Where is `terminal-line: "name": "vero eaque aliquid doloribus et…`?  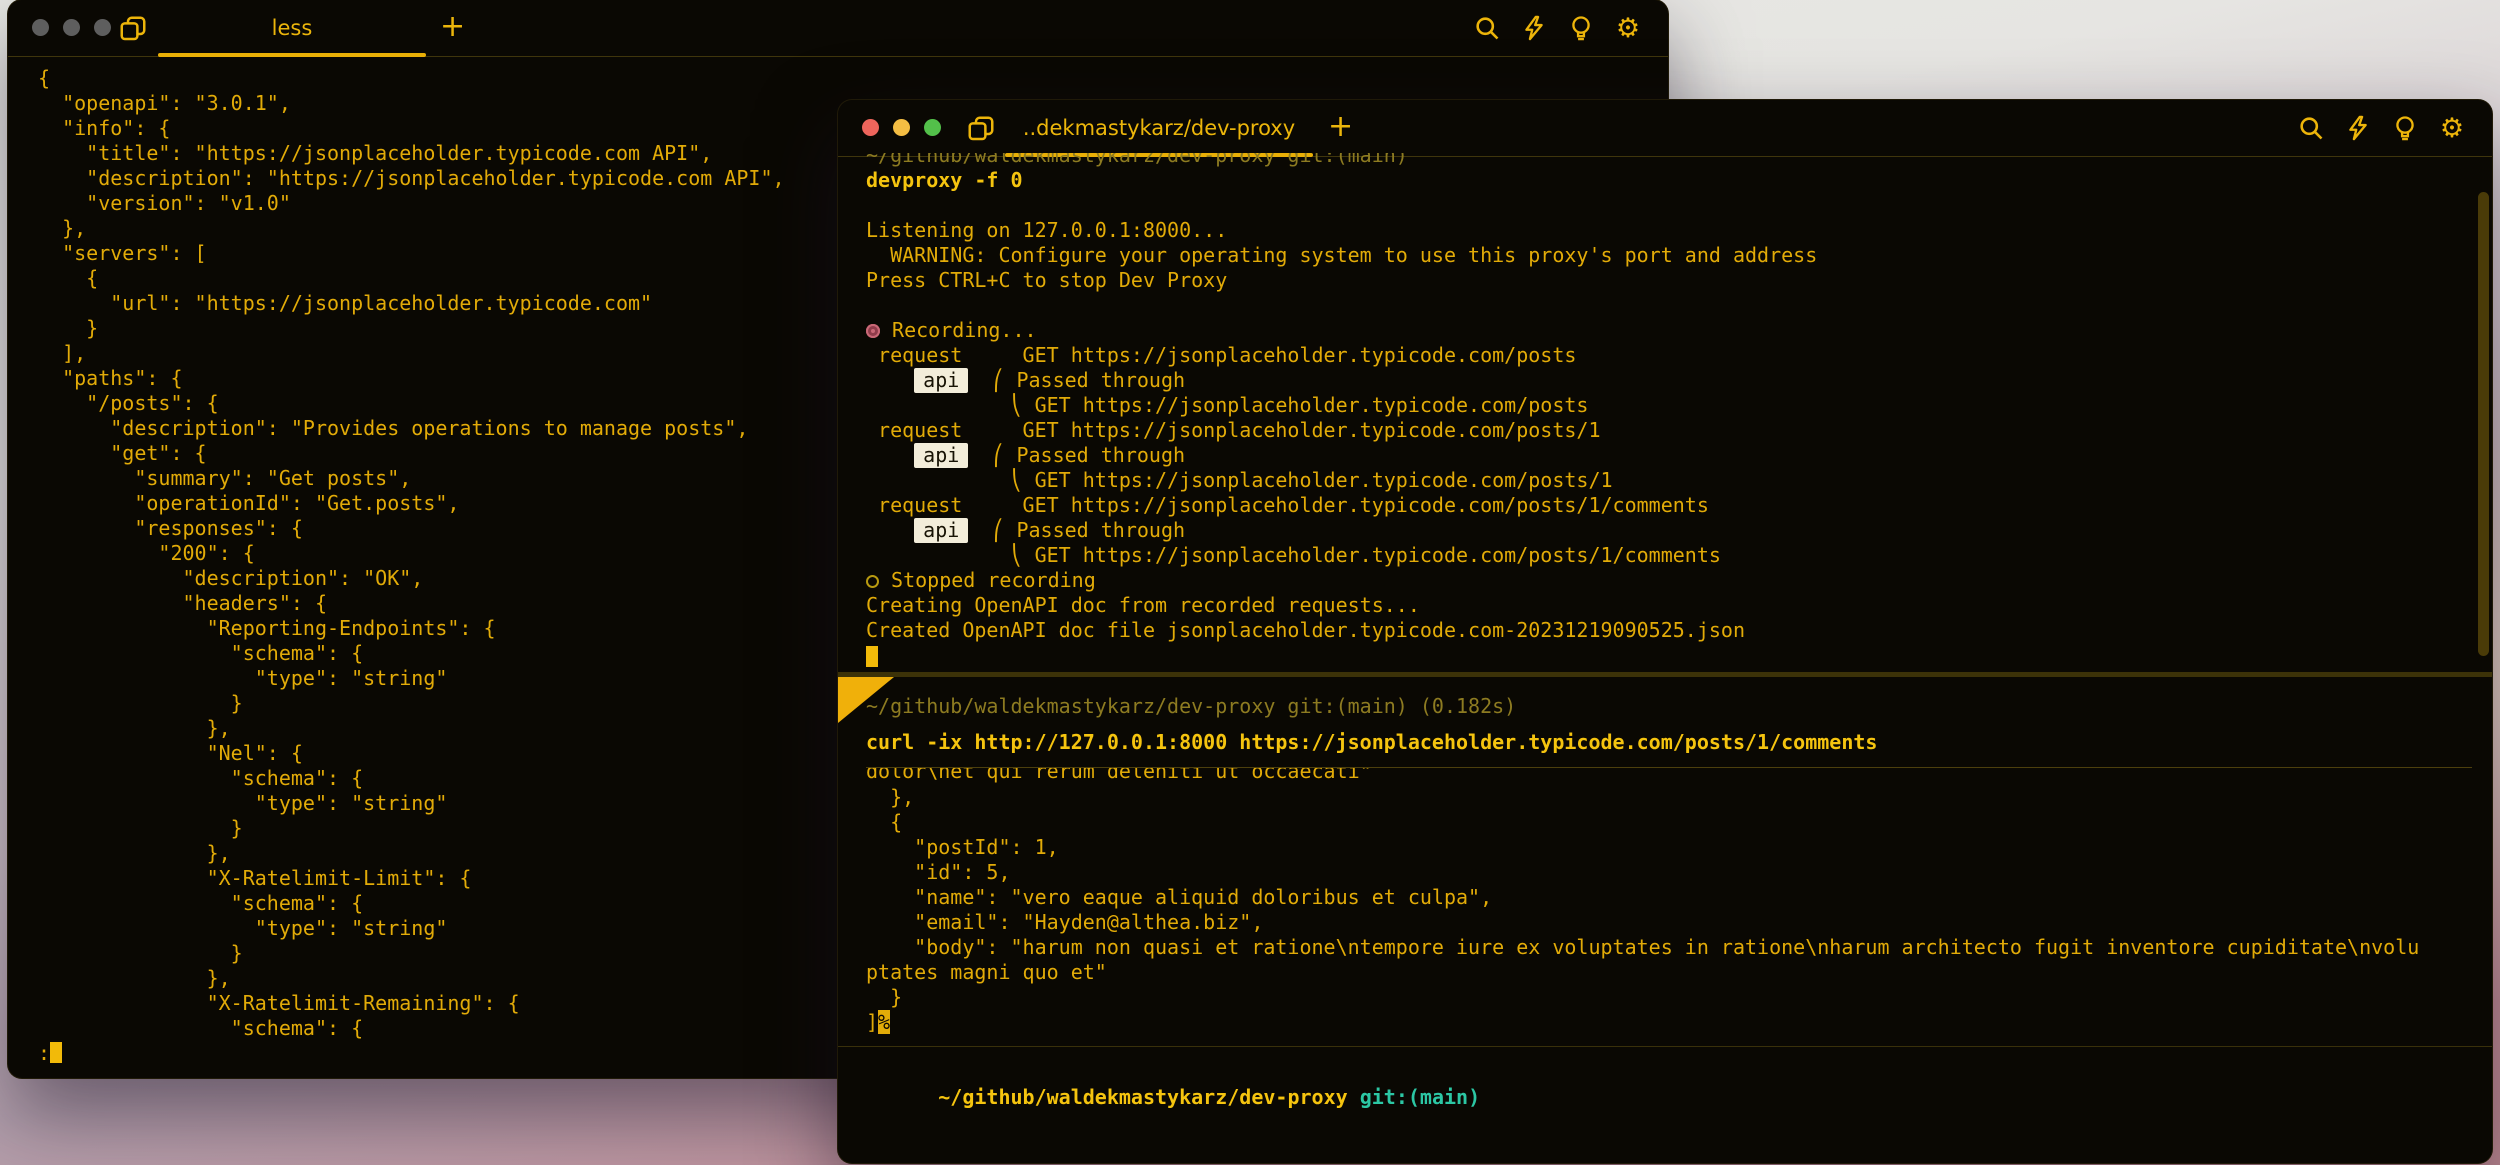
terminal-line: "name": "vero eaque aliquid doloribus et… is located at coordinates (1179, 897).